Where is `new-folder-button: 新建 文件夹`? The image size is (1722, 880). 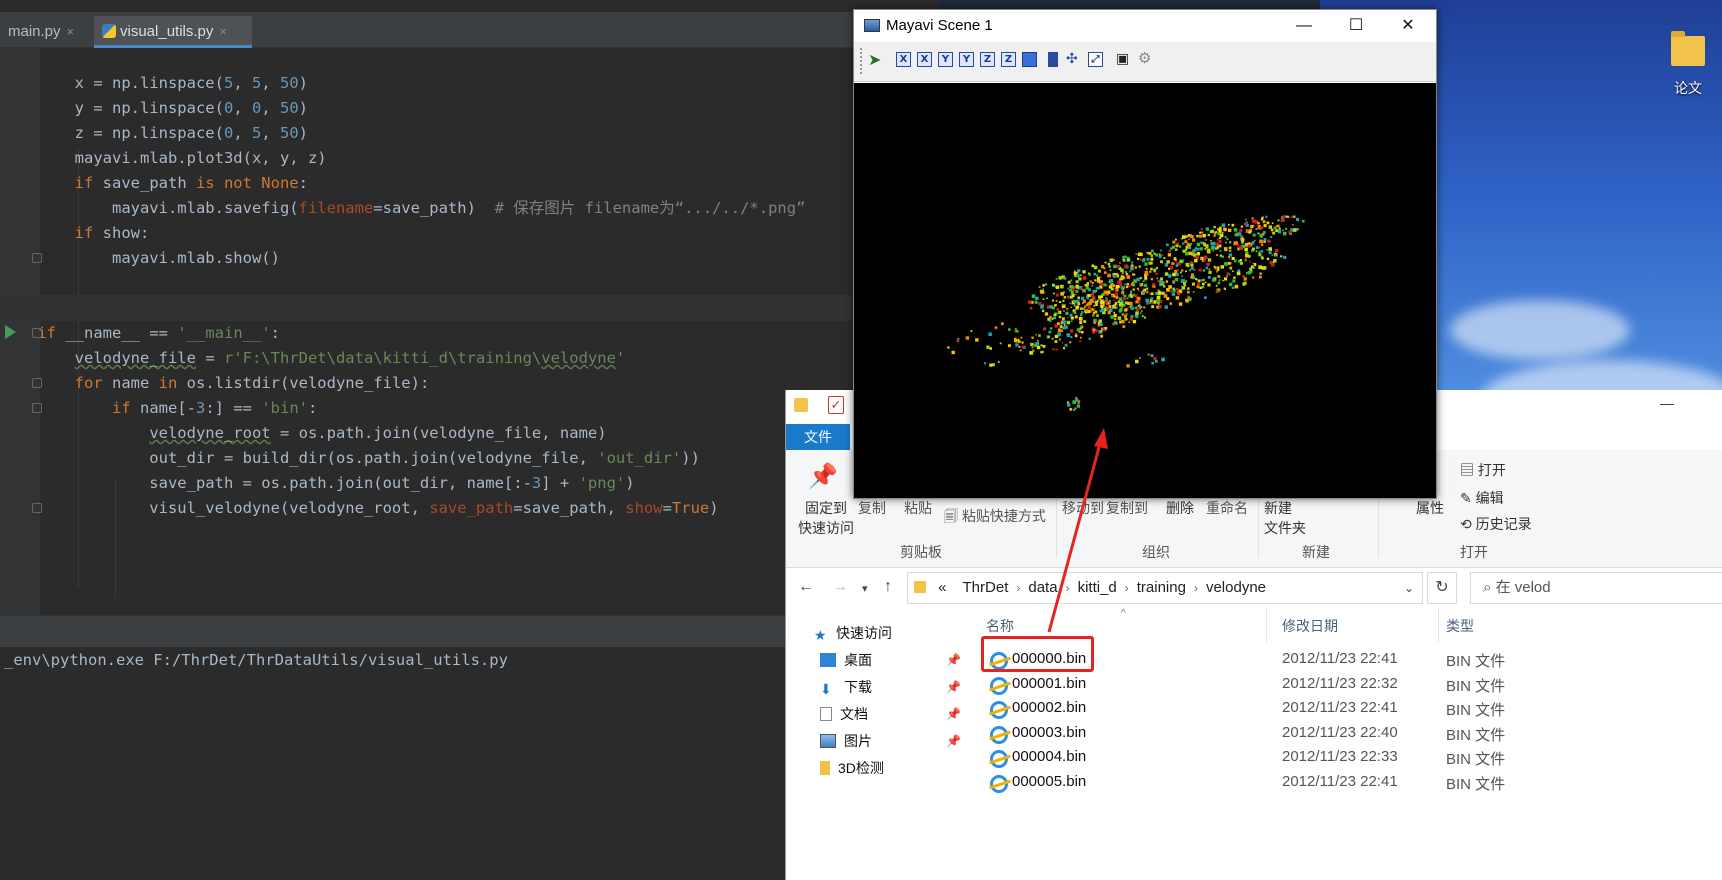 new-folder-button: 新建 文件夹 is located at coordinates (1285, 518).